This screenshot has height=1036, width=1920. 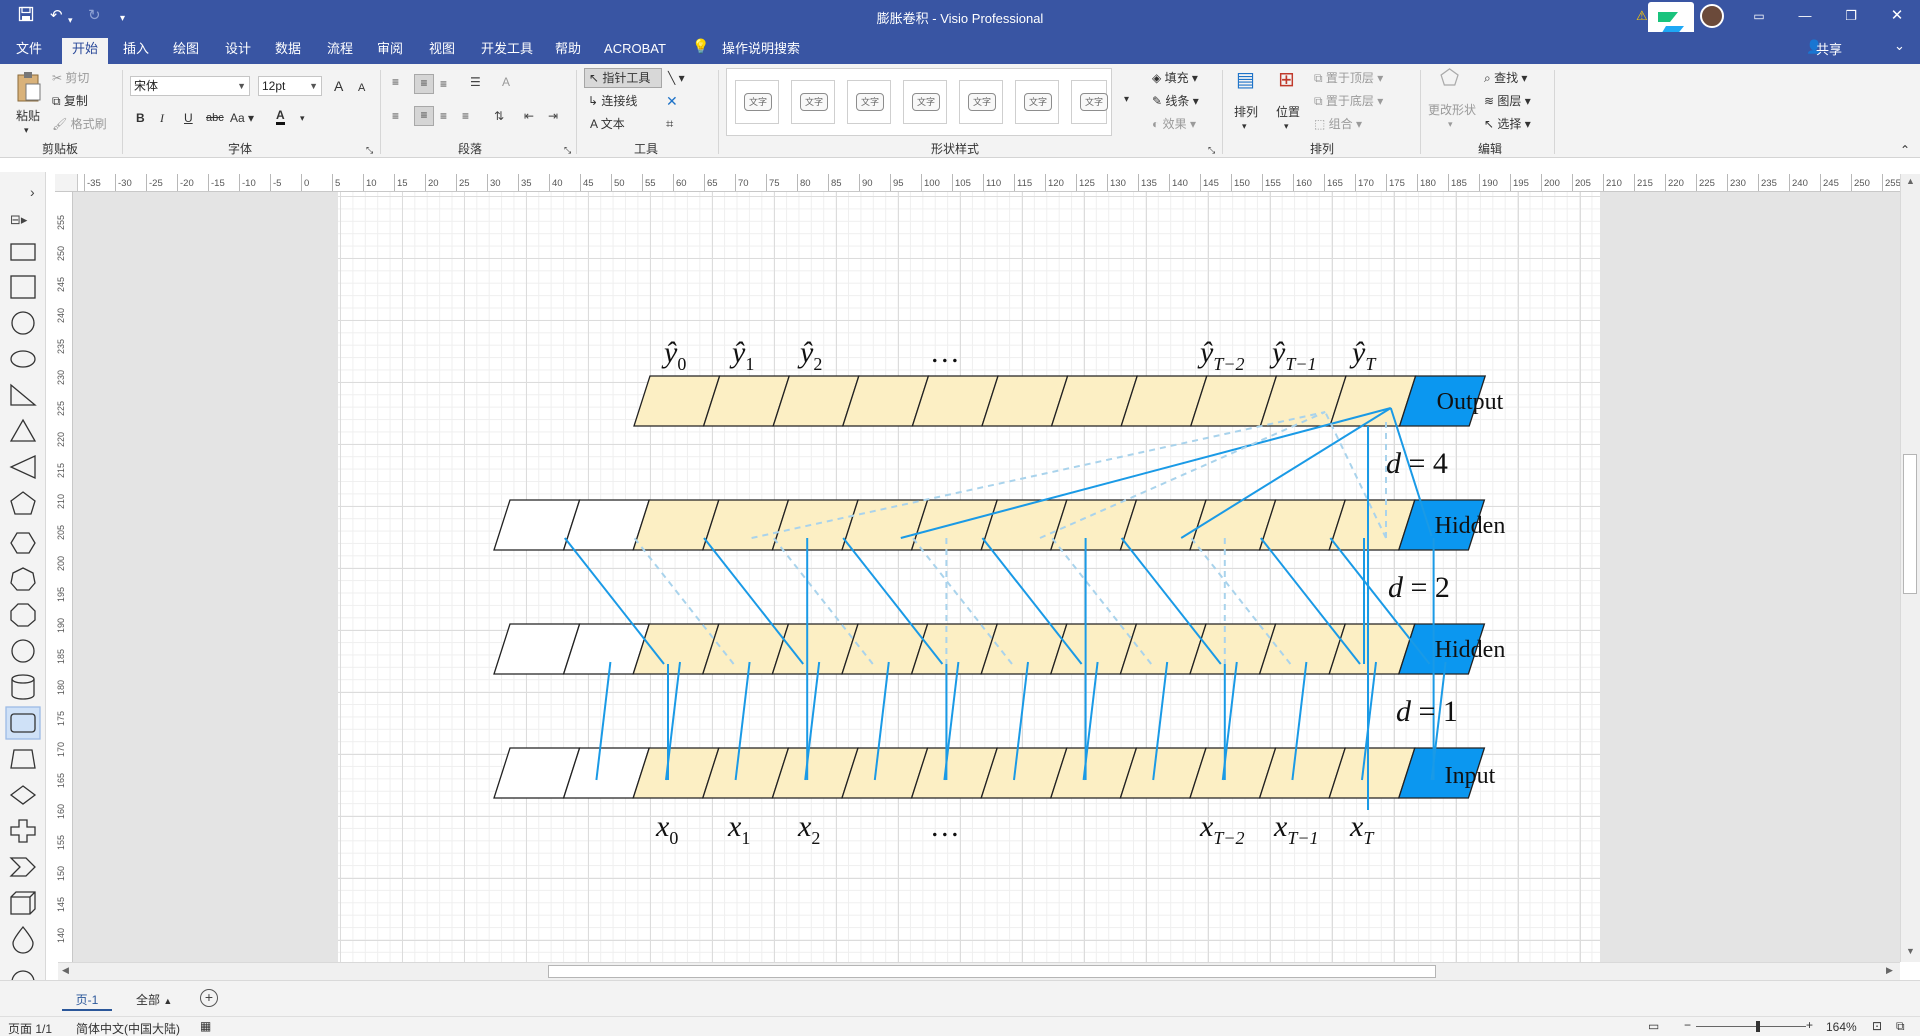 I want to click on justify-icon: ≡, so click(x=465, y=116).